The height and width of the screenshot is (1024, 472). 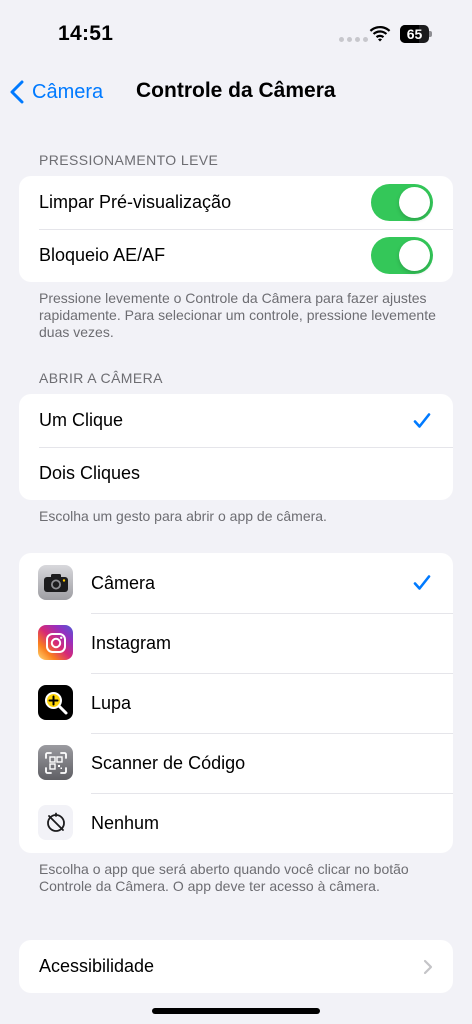 I want to click on row-label: Instagram, so click(x=131, y=642).